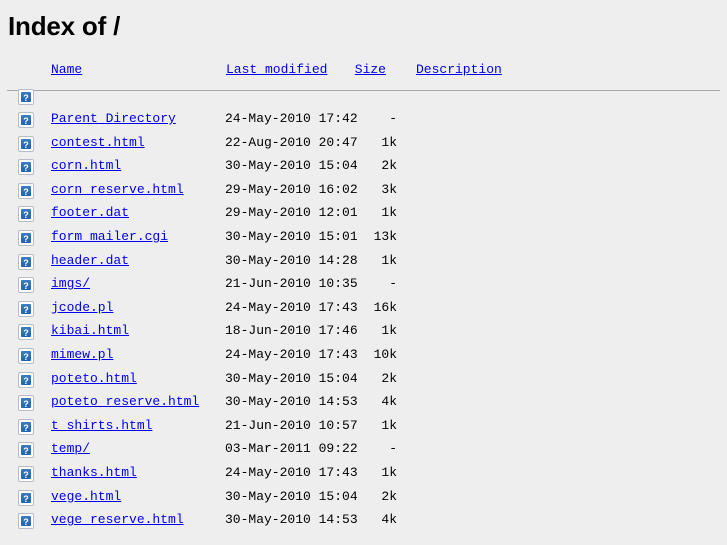  What do you see at coordinates (94, 472) in the screenshot?
I see `file-link: thanks.html` at bounding box center [94, 472].